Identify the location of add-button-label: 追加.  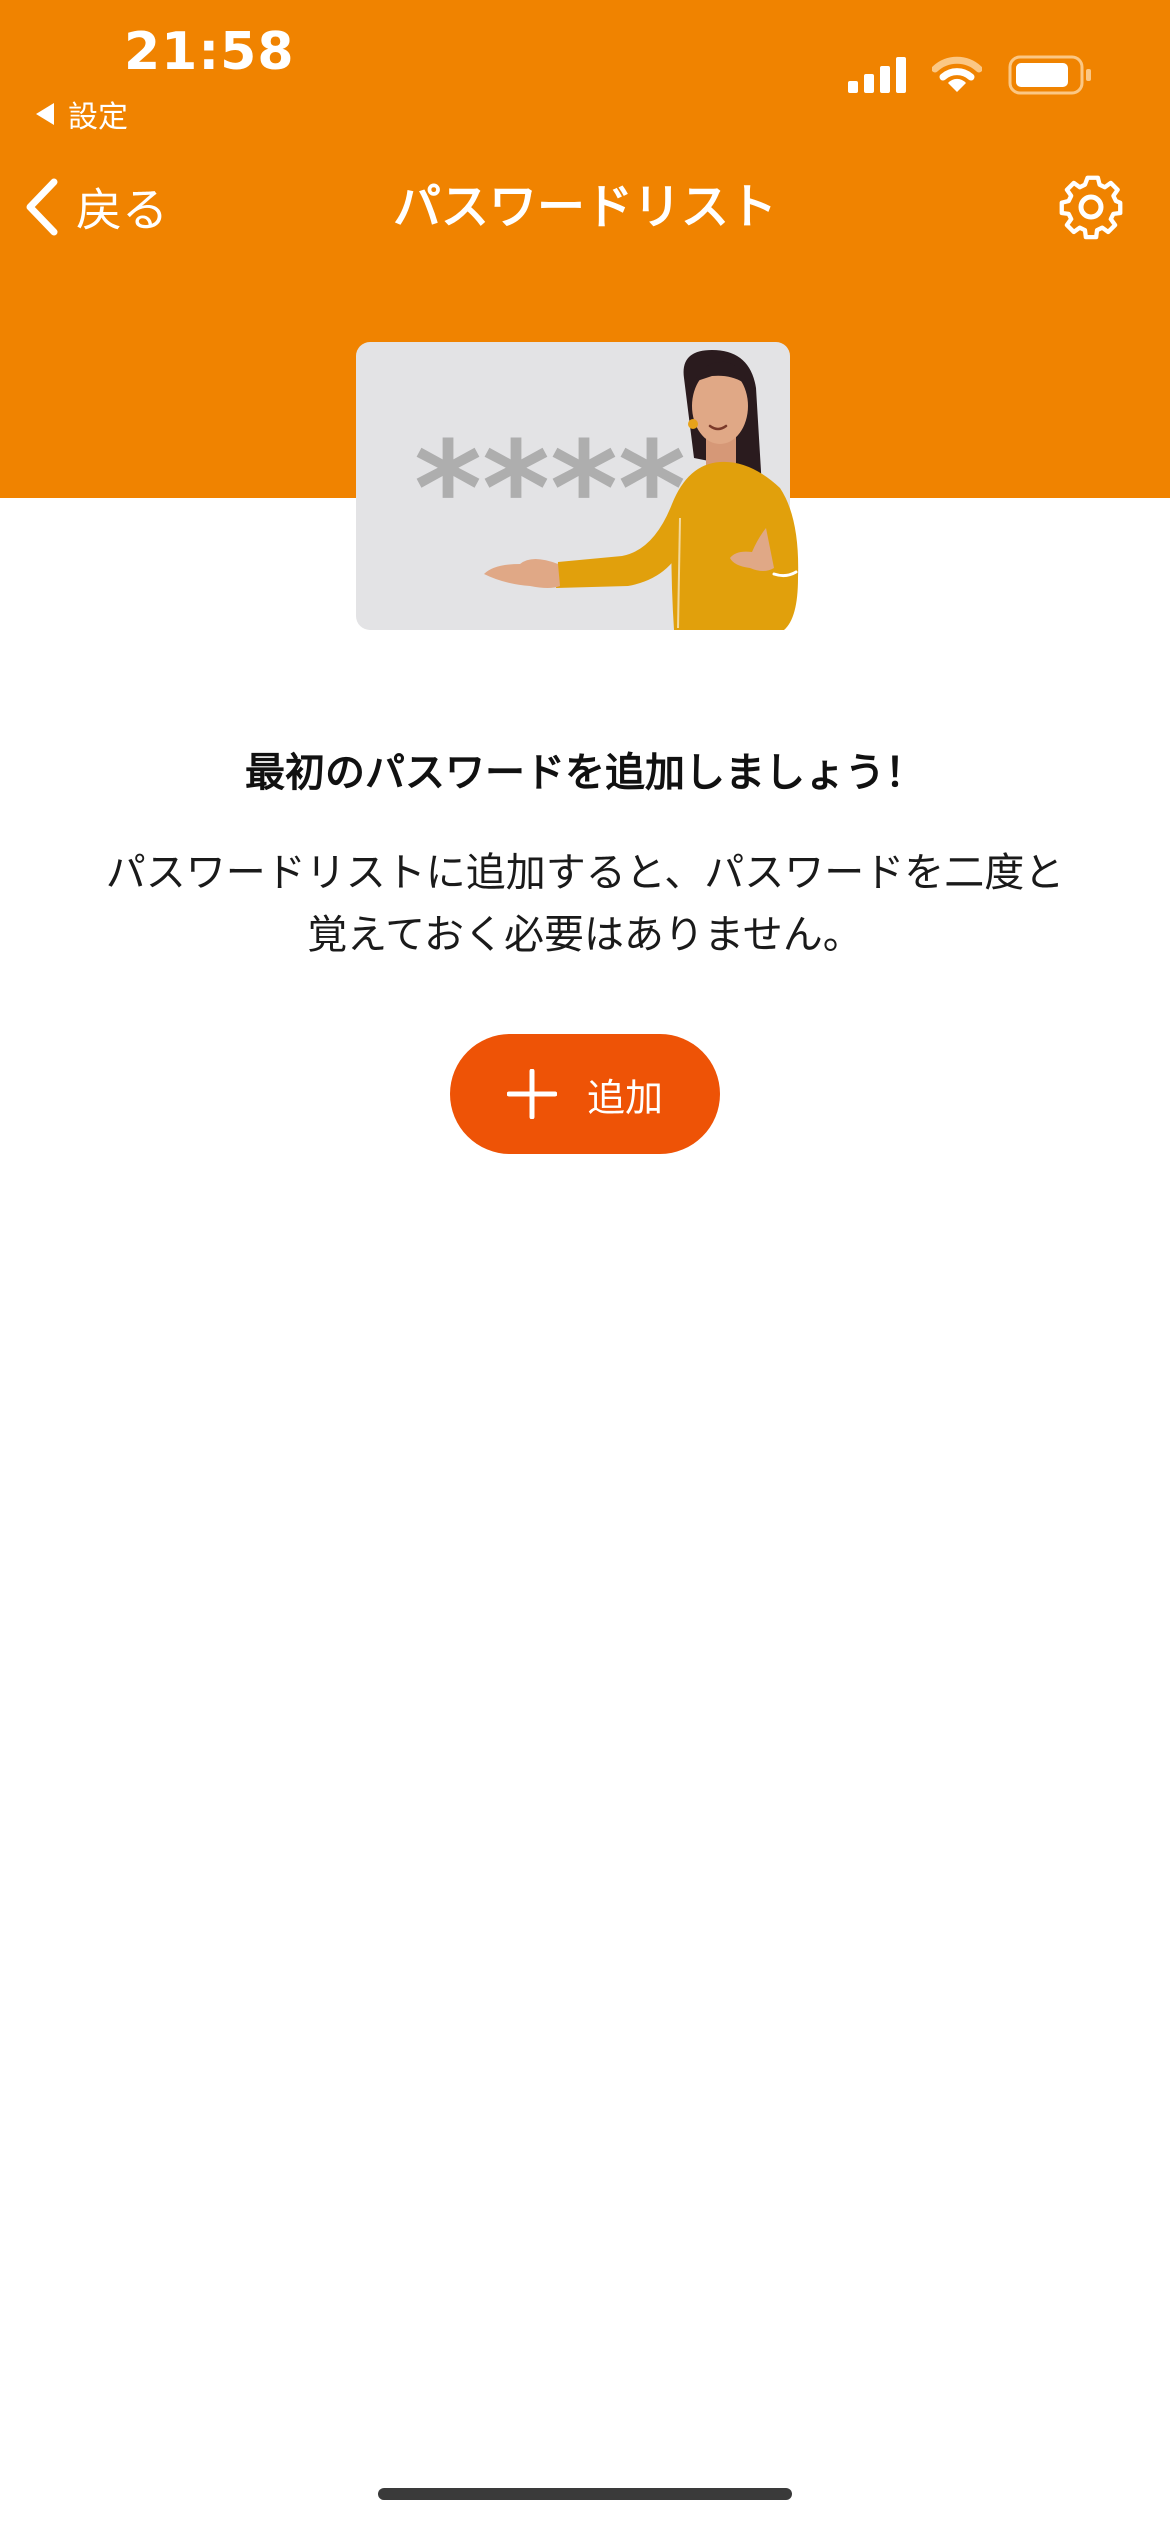
(624, 1097).